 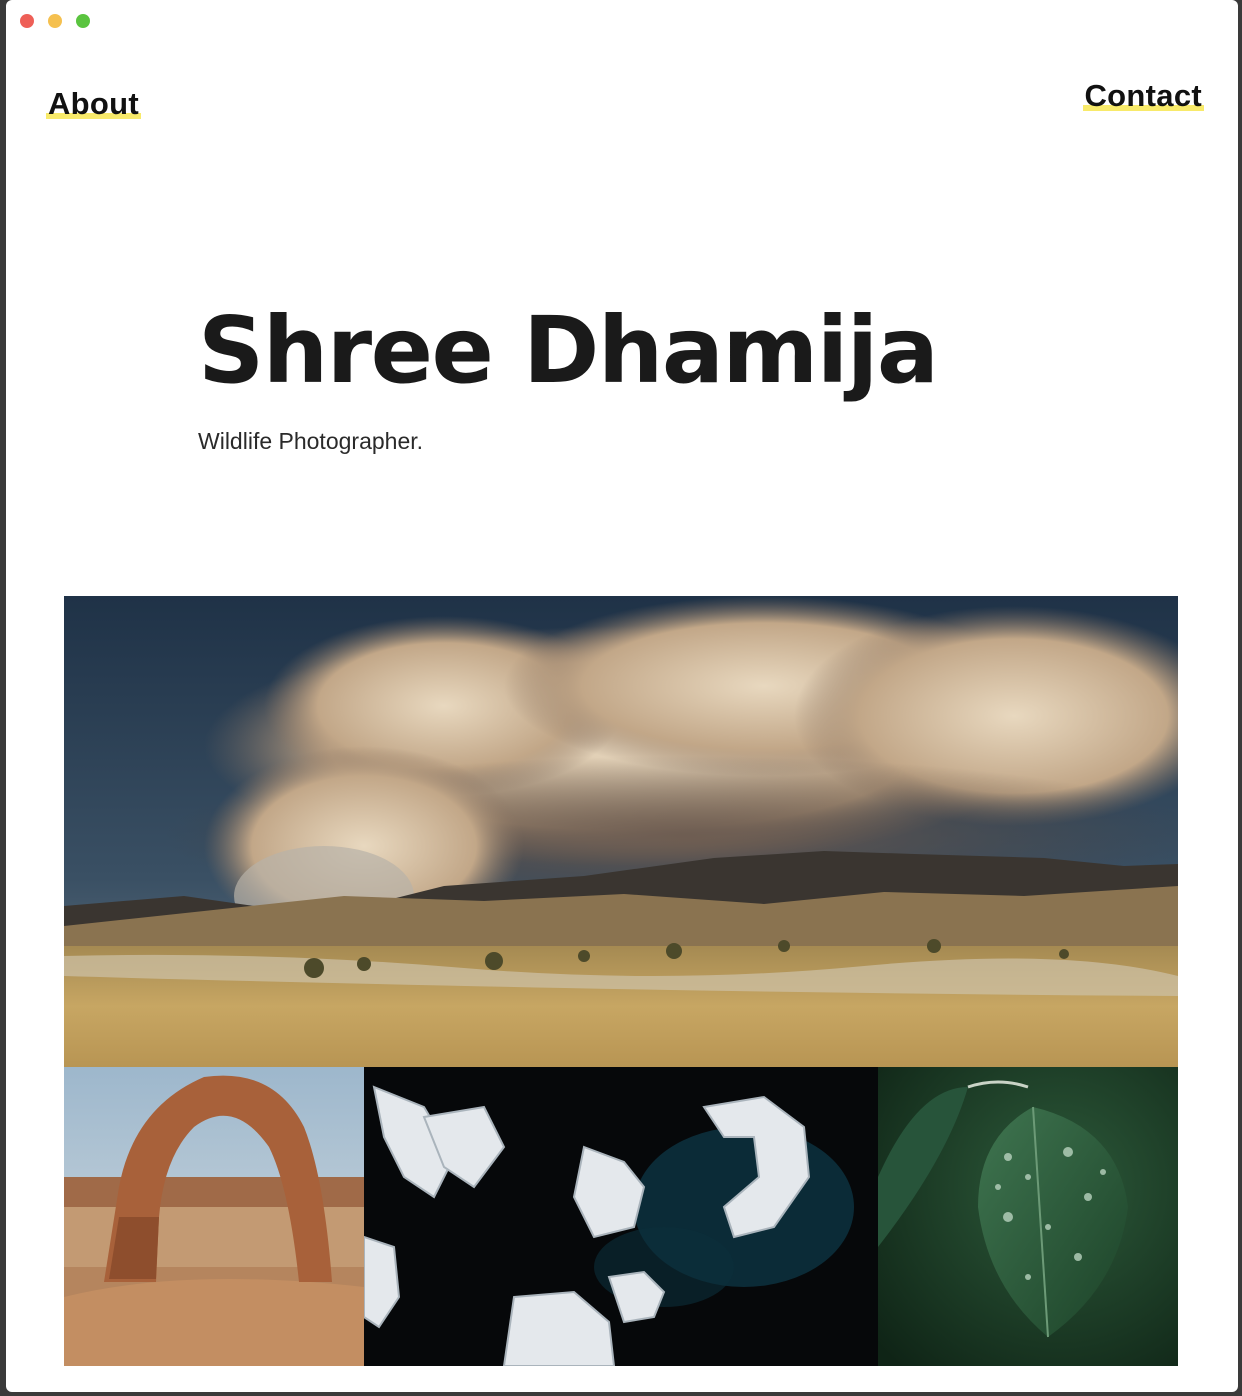 I want to click on gallery-photo-leaf, so click(x=1028, y=1216).